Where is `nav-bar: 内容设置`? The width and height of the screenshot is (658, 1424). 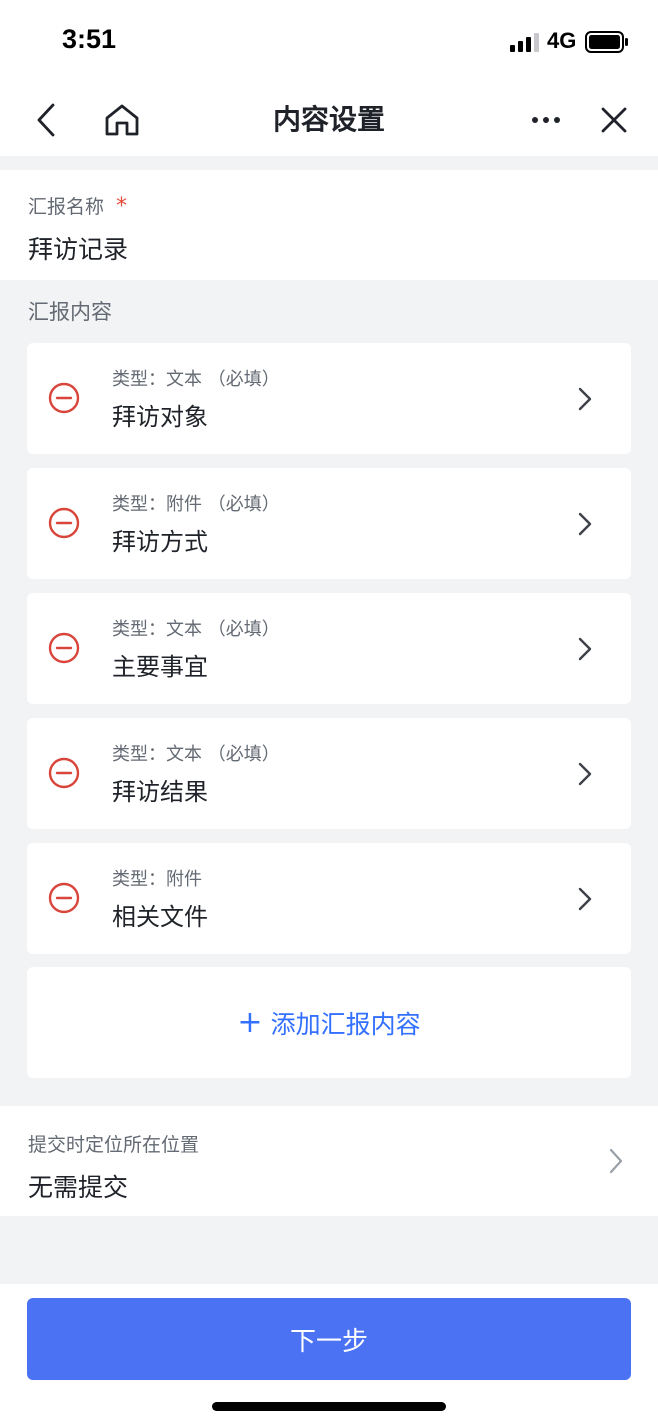 nav-bar: 内容设置 is located at coordinates (329, 120).